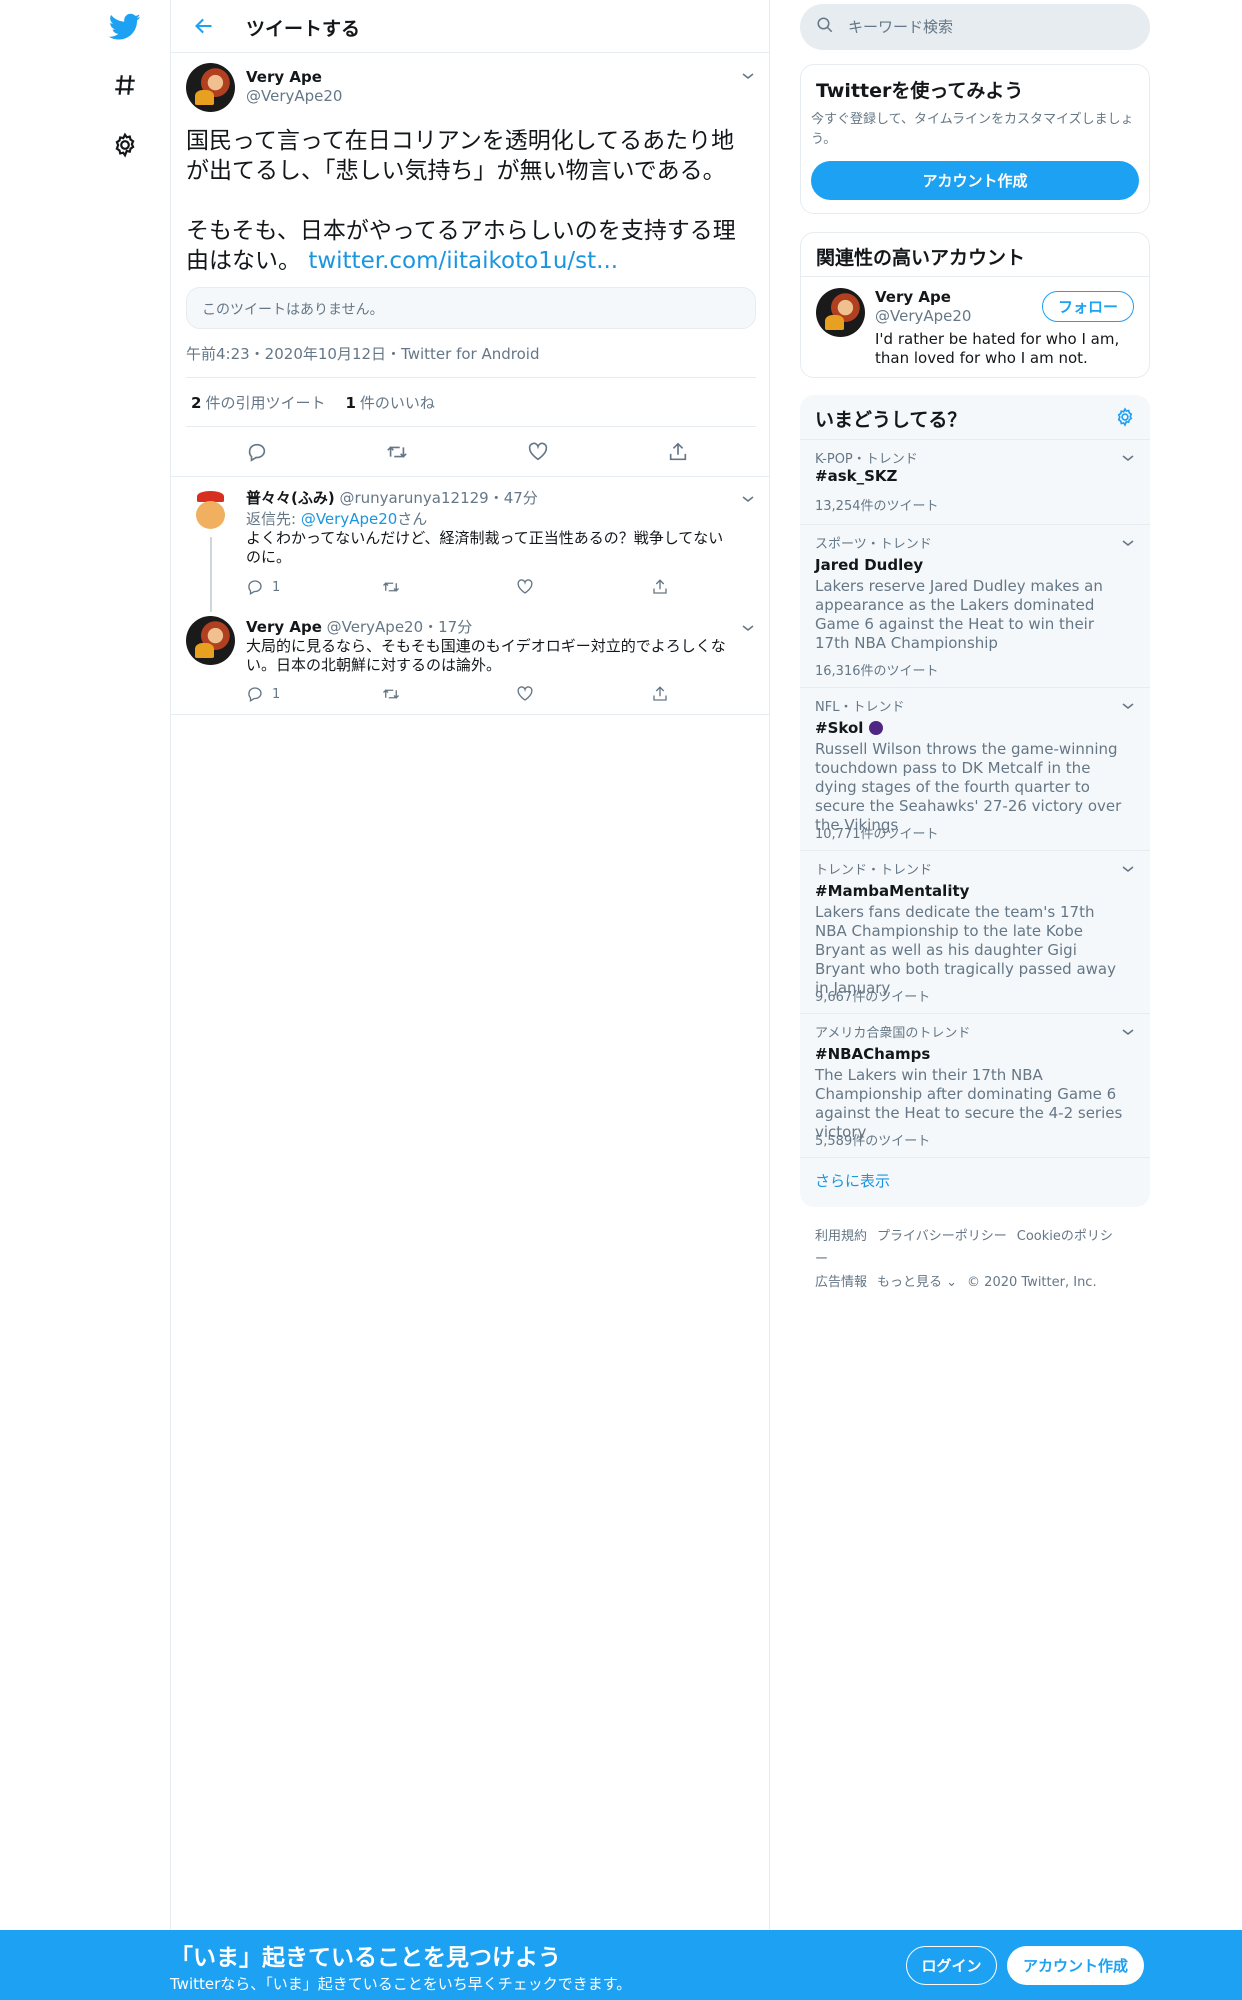  I want to click on author-avatar, so click(210, 87).